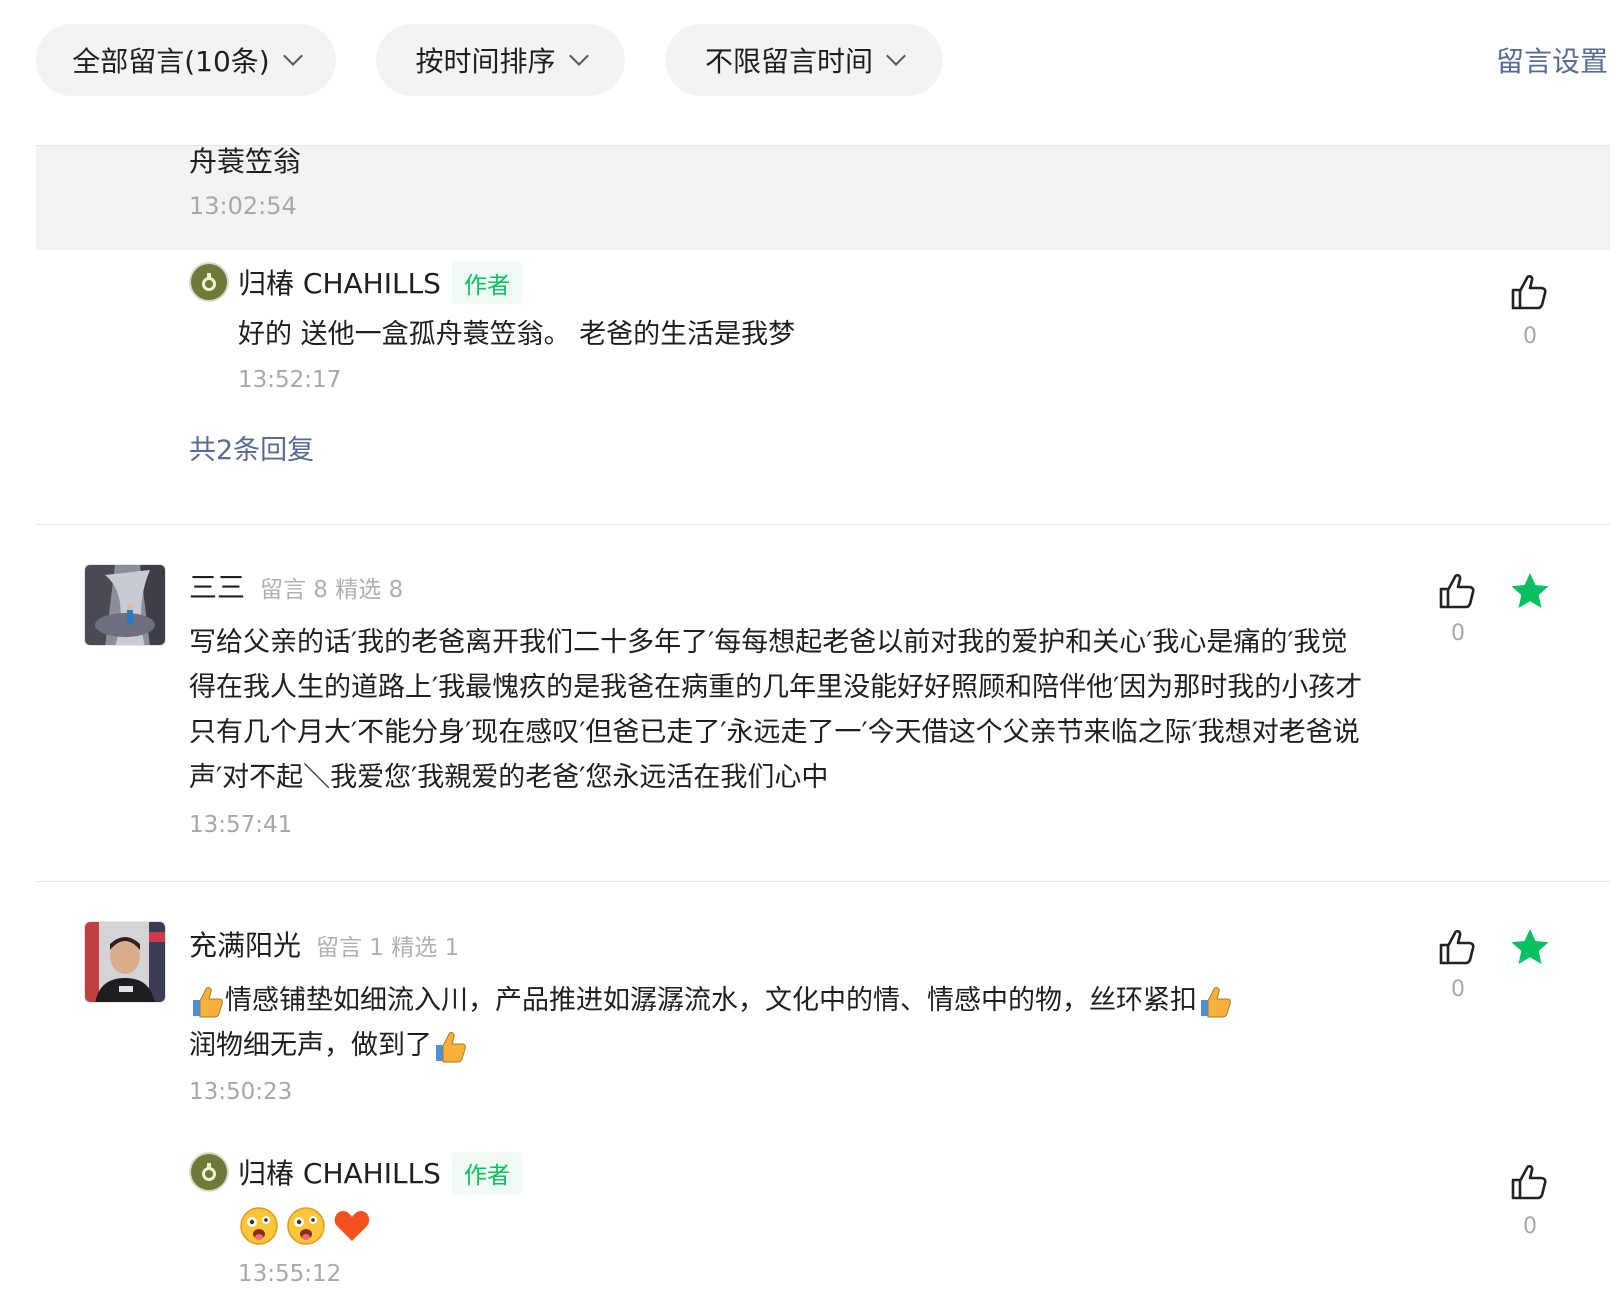 The height and width of the screenshot is (1314, 1622). Describe the element at coordinates (243, 206) in the screenshot. I see `reply-time: 13:02:54` at that location.